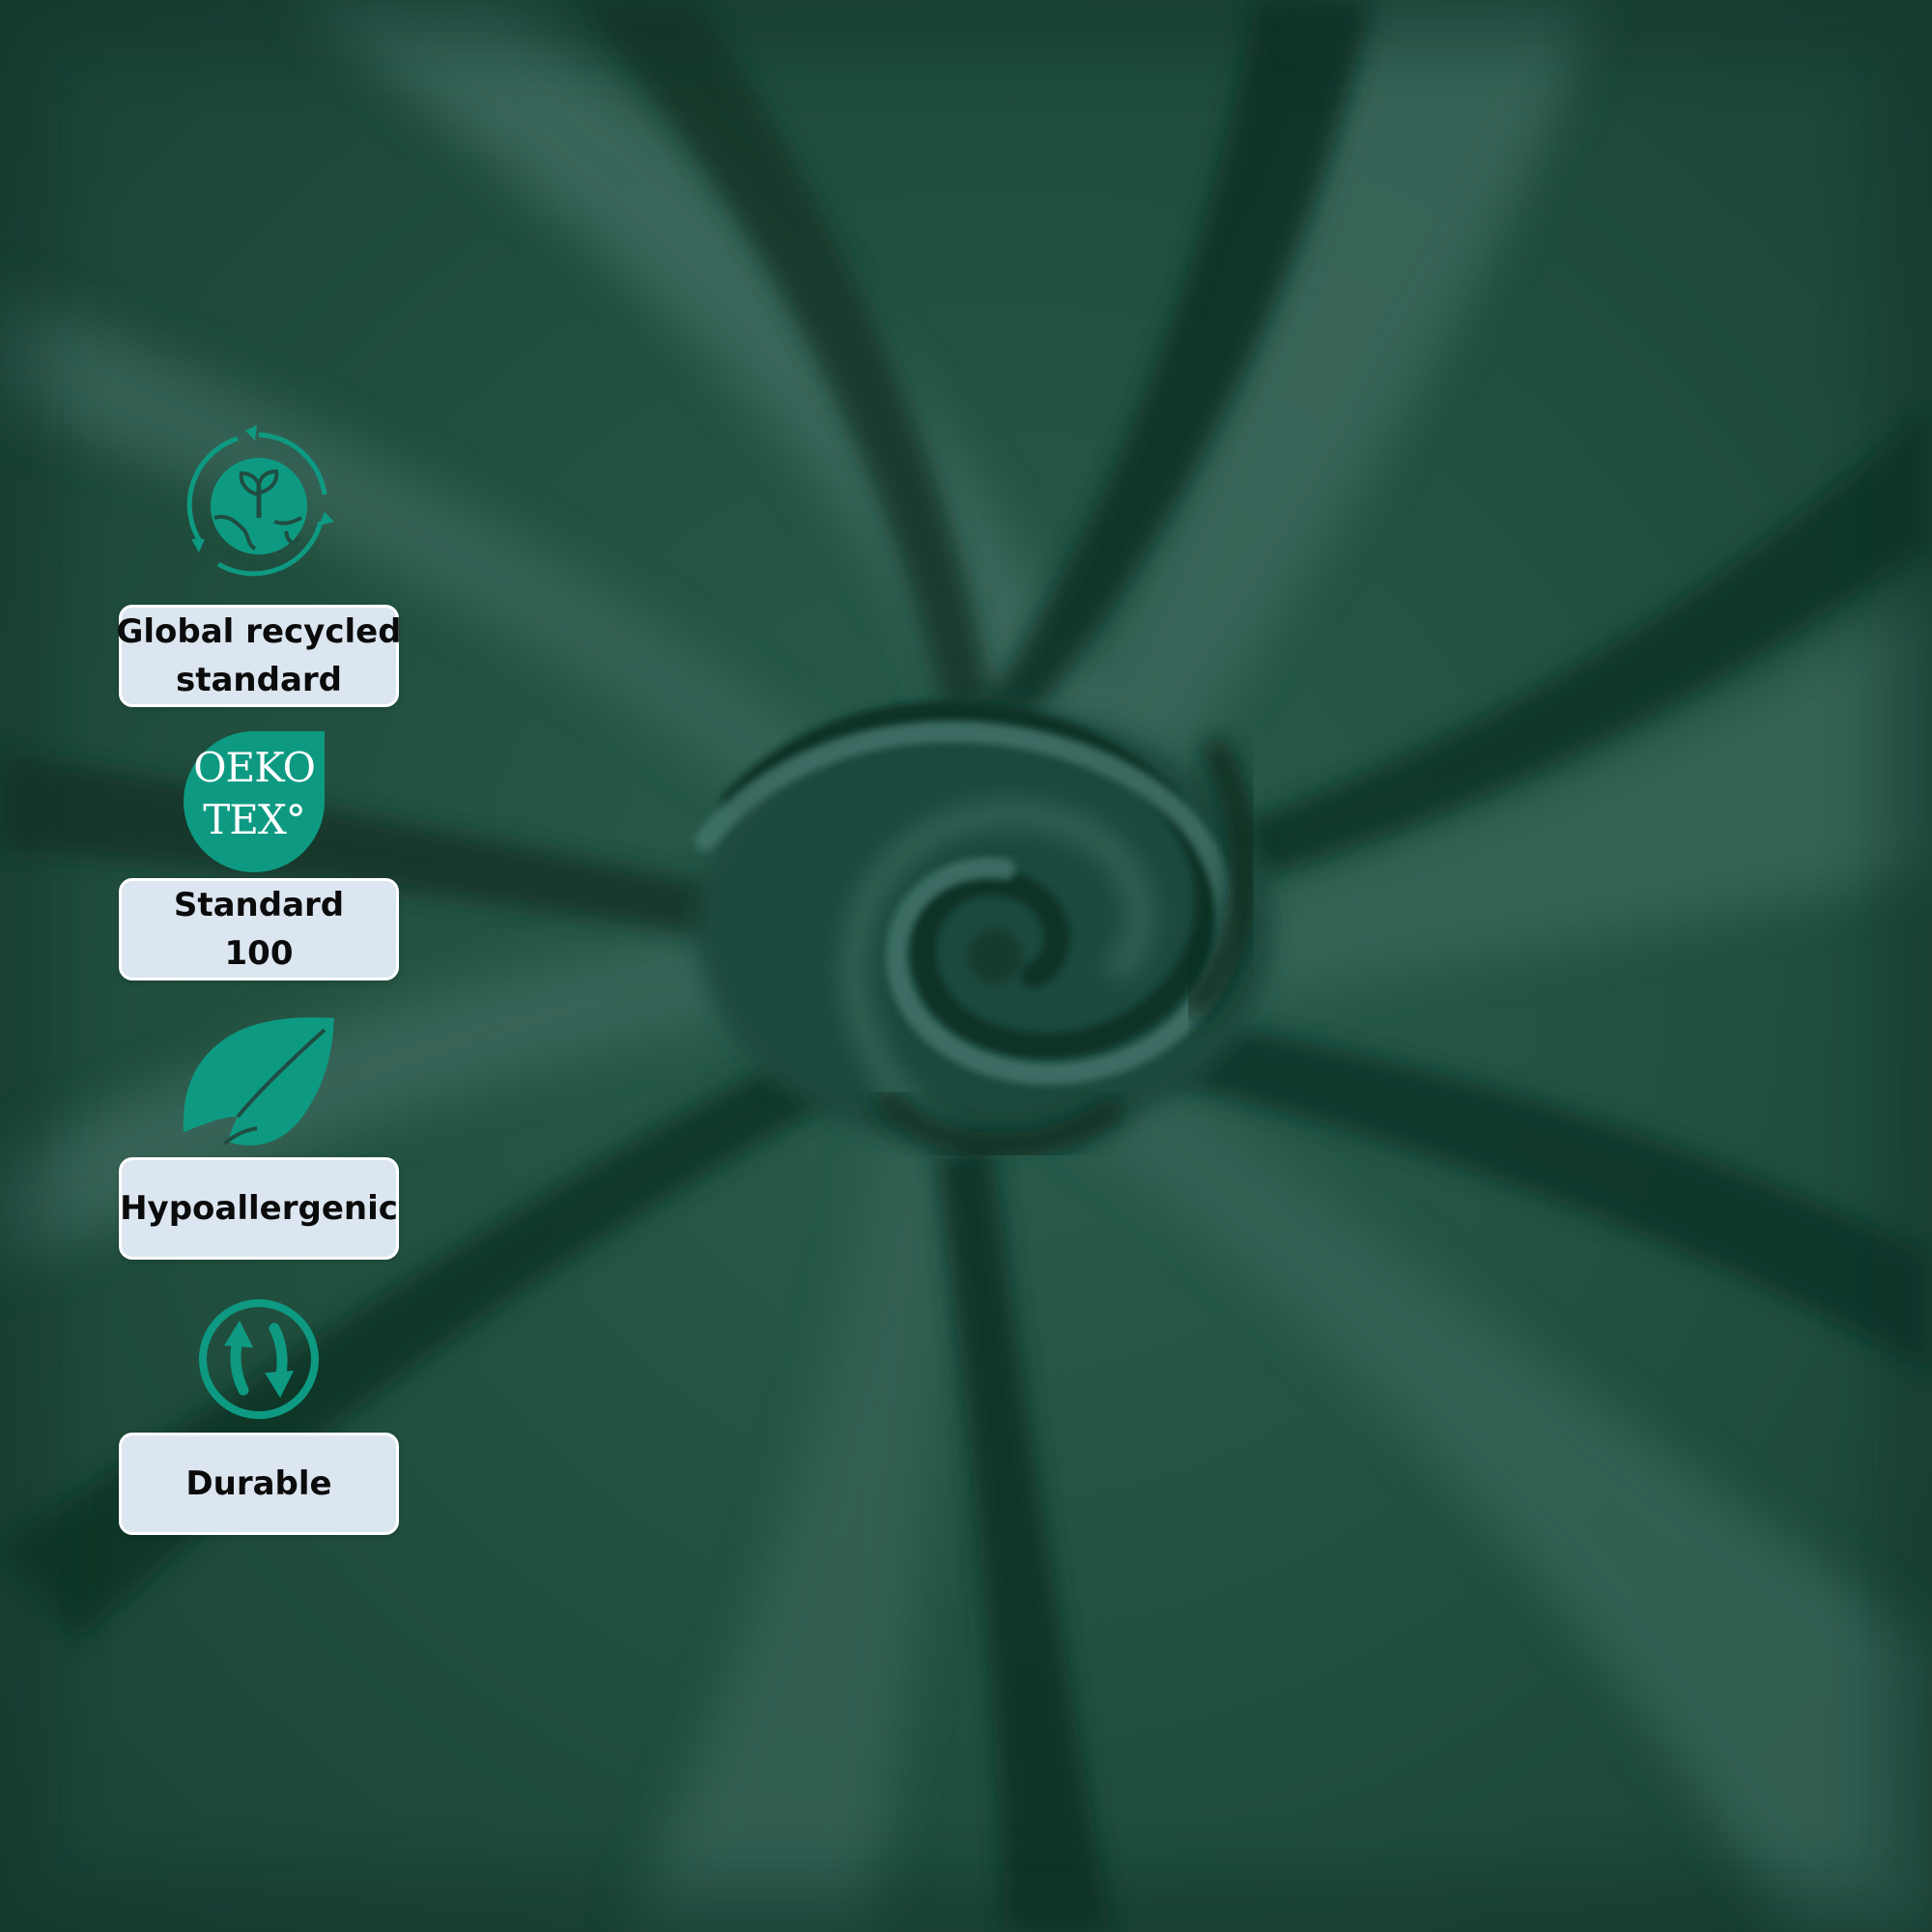 The width and height of the screenshot is (1932, 1932). Describe the element at coordinates (260, 501) in the screenshot. I see `recycle-globe-icon` at that location.